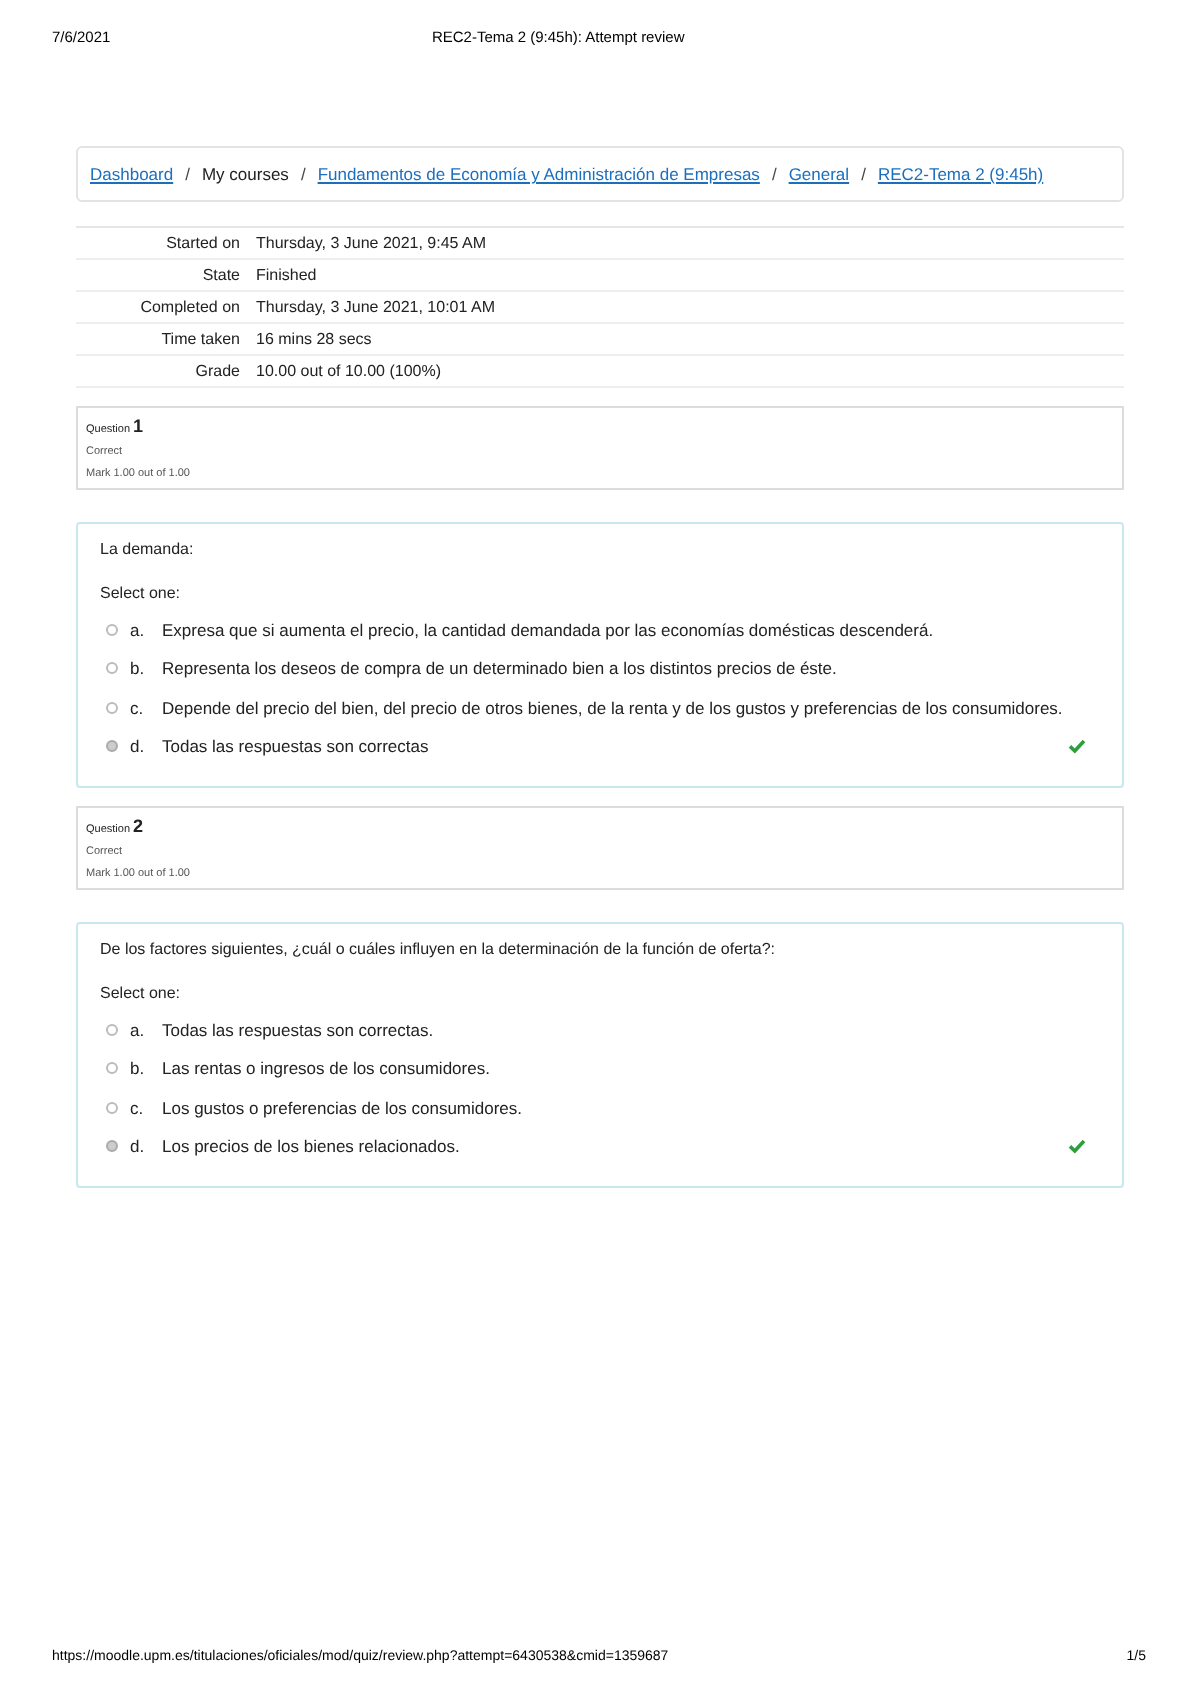  Describe the element at coordinates (200, 339) in the screenshot. I see `summary-label: Time taken` at that location.